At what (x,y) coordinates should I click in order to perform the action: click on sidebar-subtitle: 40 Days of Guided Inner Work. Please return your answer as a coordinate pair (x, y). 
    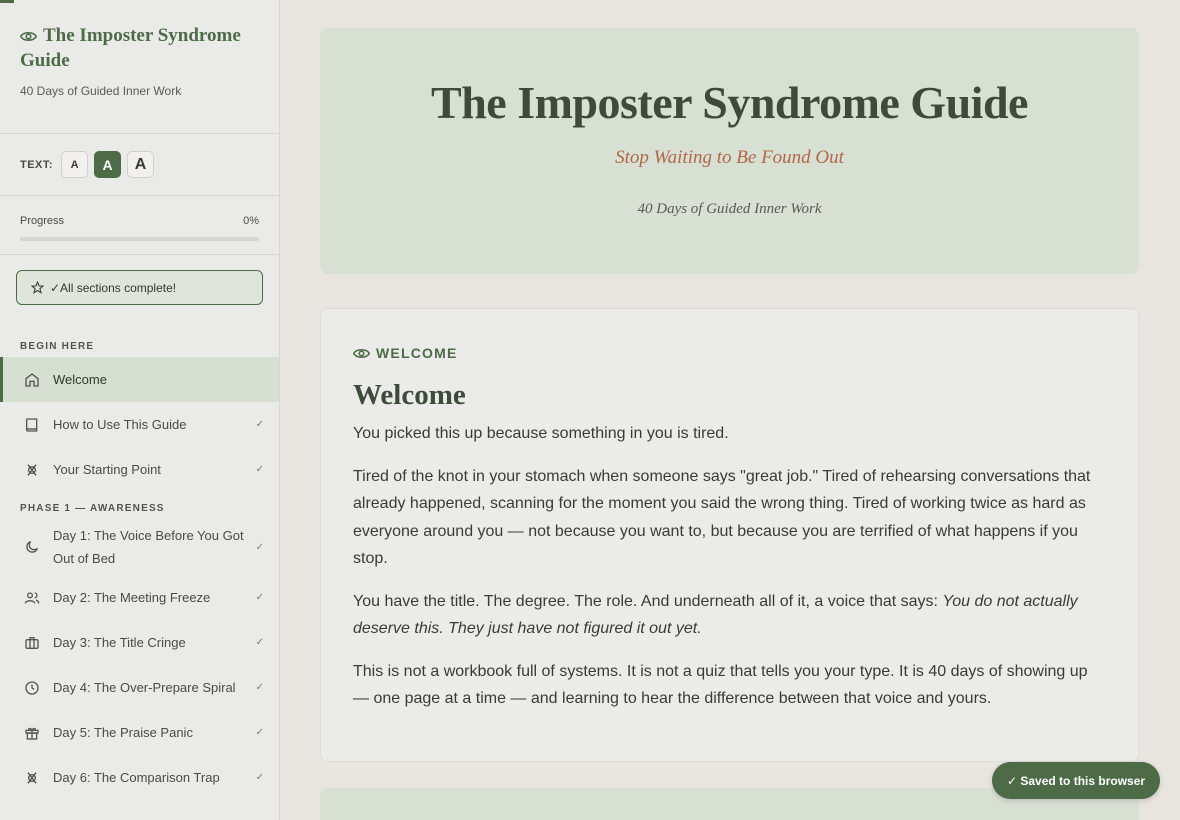
    Looking at the image, I should click on (101, 91).